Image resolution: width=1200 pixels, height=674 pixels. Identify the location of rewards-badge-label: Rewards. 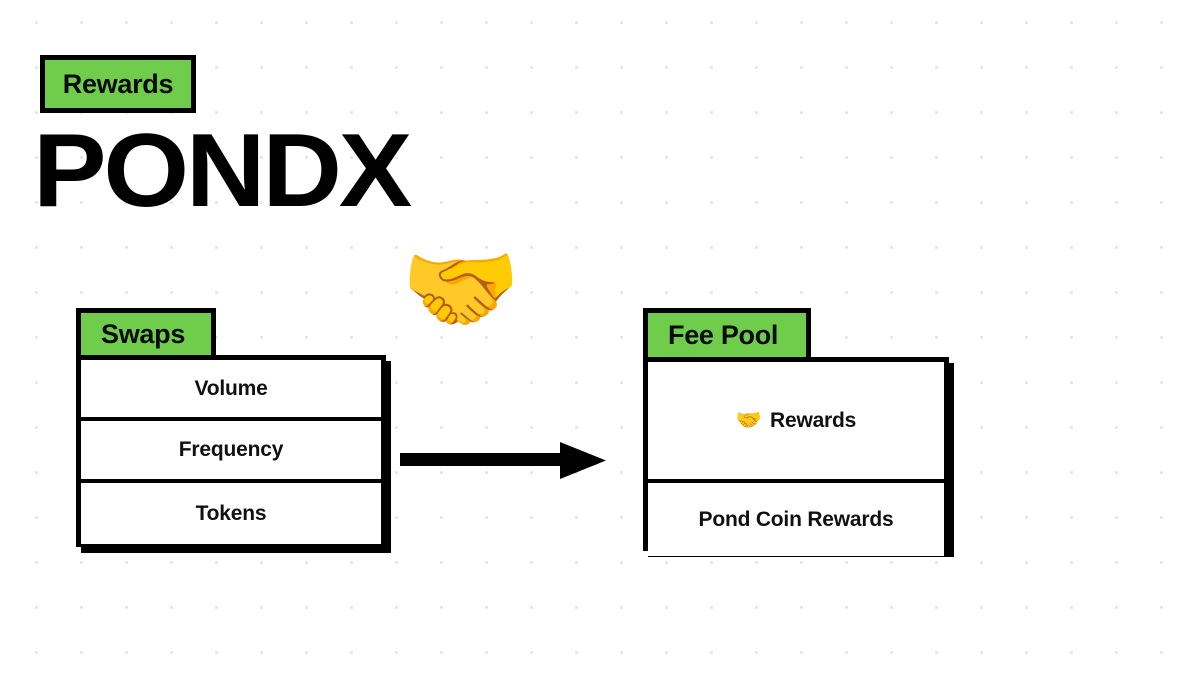
(118, 83).